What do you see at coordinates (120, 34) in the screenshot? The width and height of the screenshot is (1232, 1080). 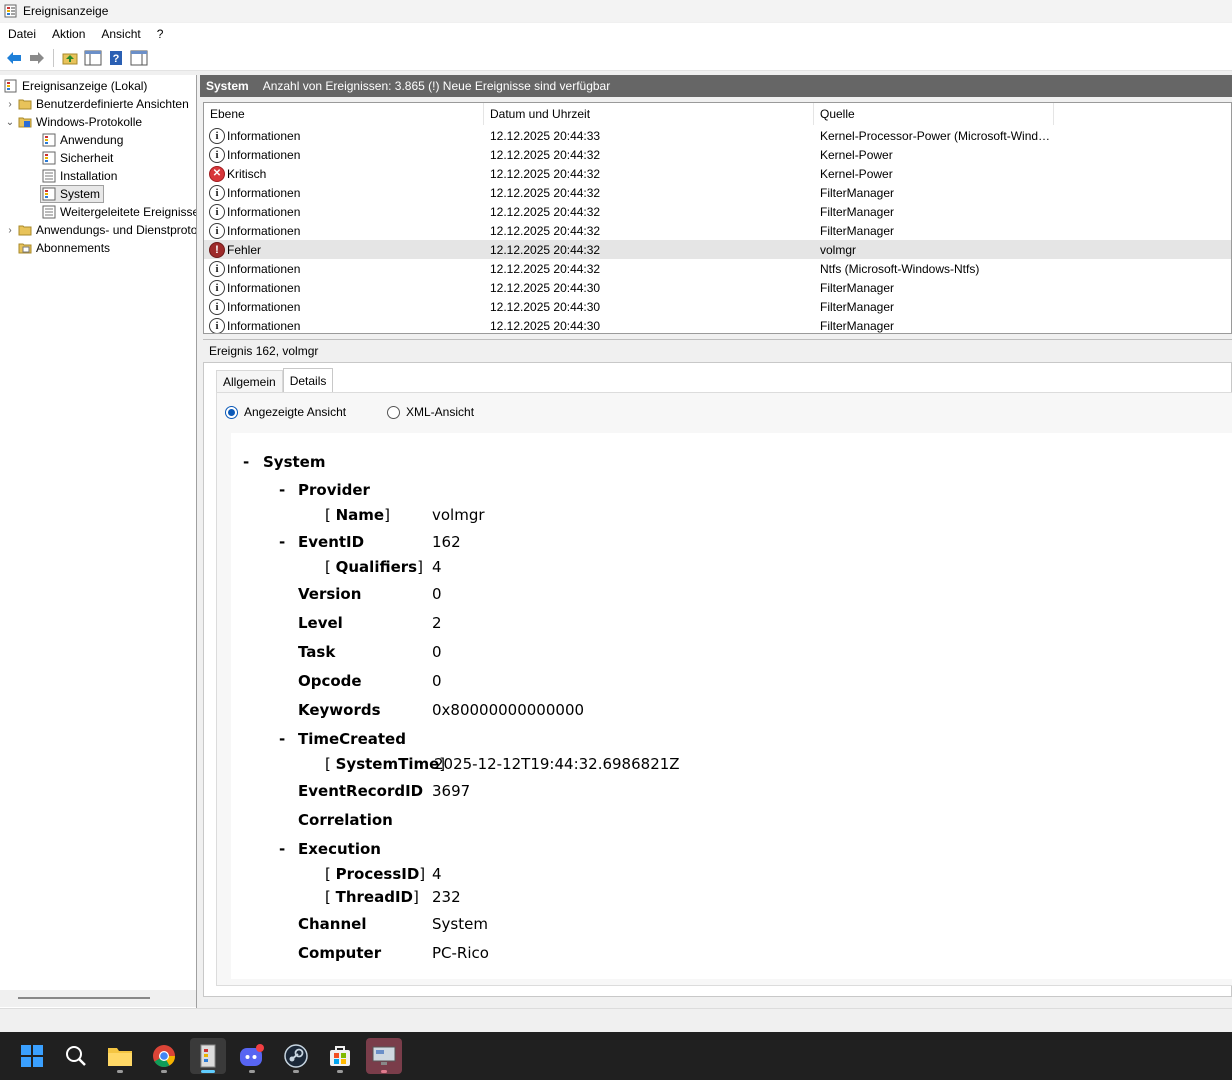 I see `menu-ansicht: Ansicht` at bounding box center [120, 34].